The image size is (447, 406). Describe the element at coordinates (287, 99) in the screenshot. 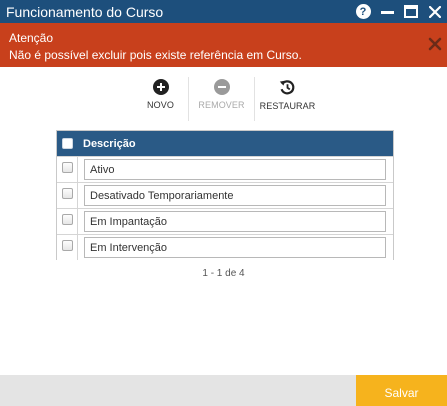

I see `restaurar-button: RESTAURAR` at that location.